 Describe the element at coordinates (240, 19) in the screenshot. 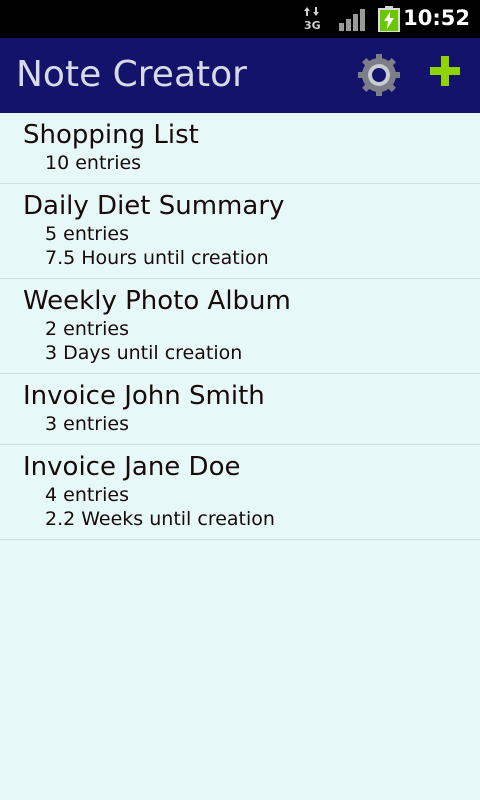

I see `status-bar: 3G 10:52` at that location.